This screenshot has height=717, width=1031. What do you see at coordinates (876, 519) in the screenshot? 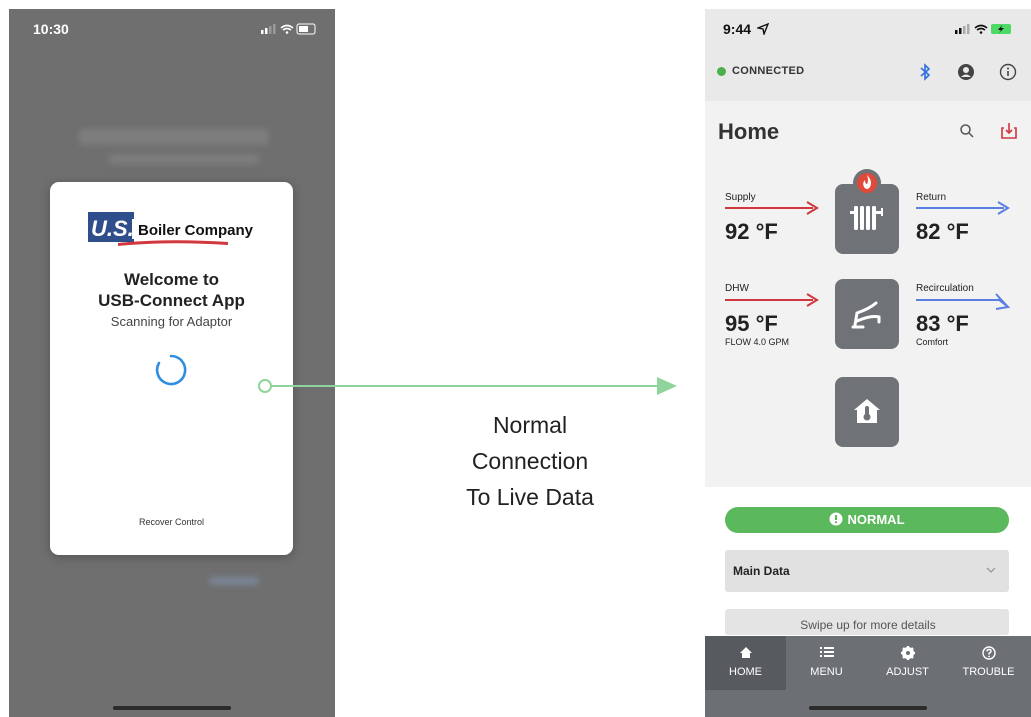
I see `status-pill-label: NORMAL` at bounding box center [876, 519].